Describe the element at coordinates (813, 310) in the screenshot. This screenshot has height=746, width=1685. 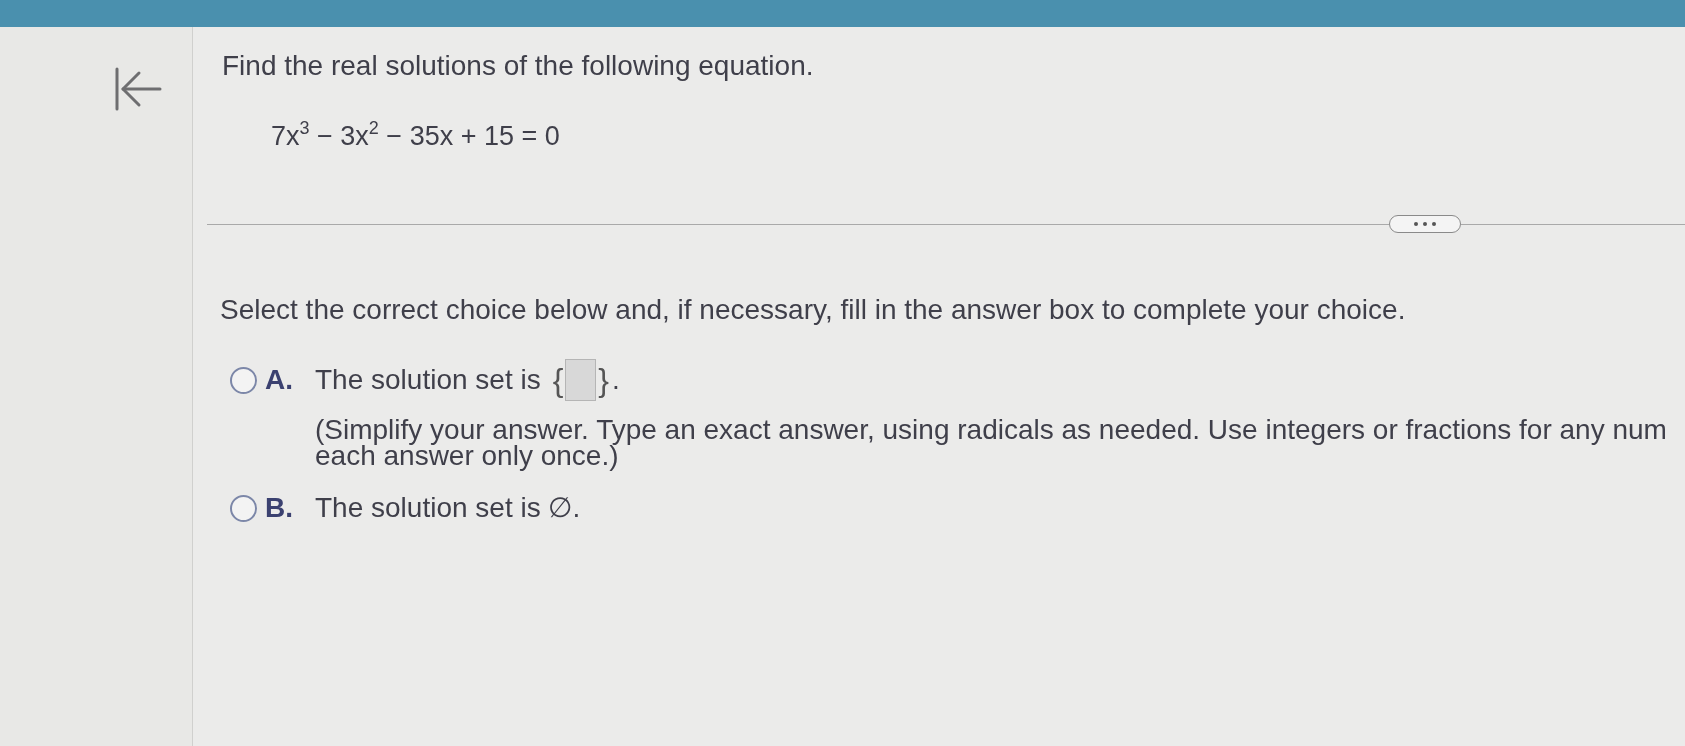
I see `instruction-text: Select the correct choice below and, if necessary, fill in the answer box to complete your choice.` at that location.